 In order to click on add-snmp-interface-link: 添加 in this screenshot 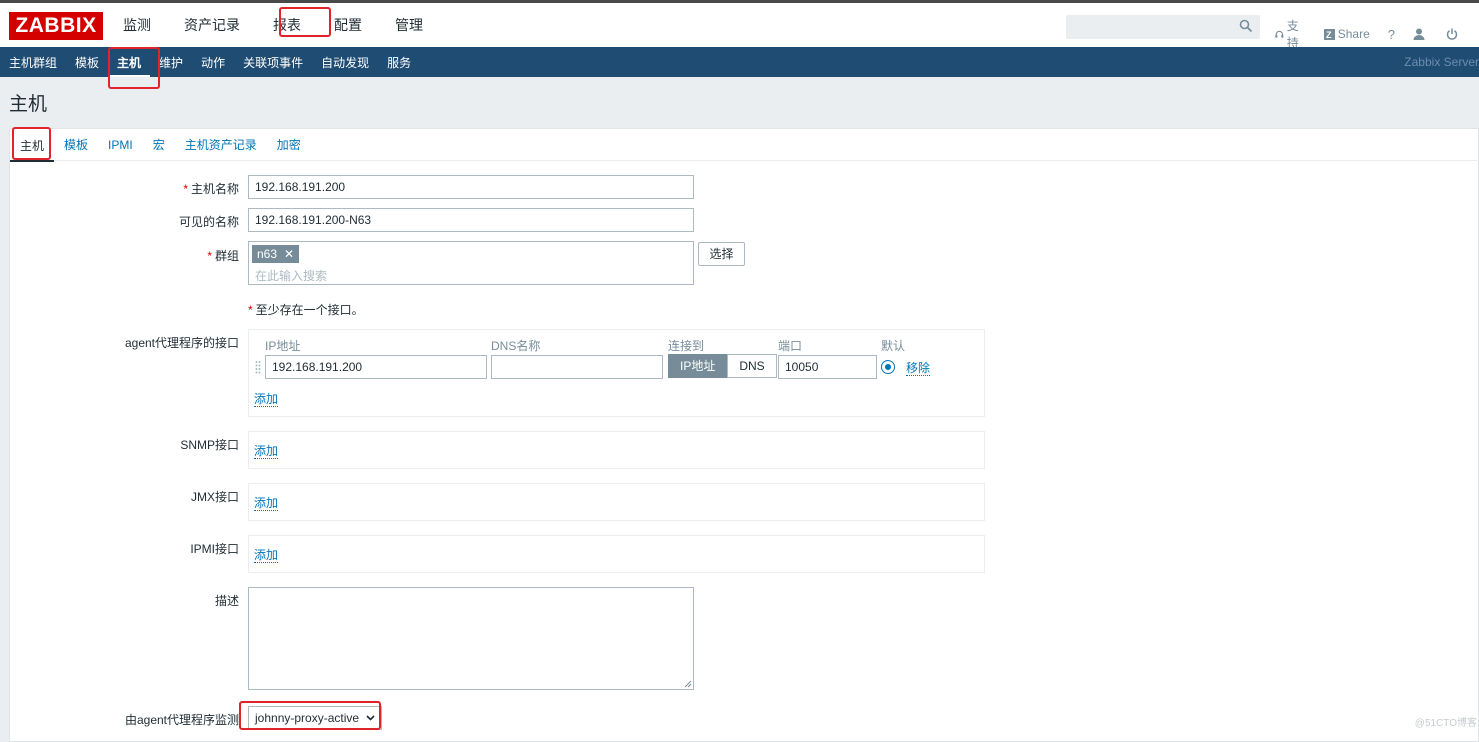, I will do `click(266, 451)`.